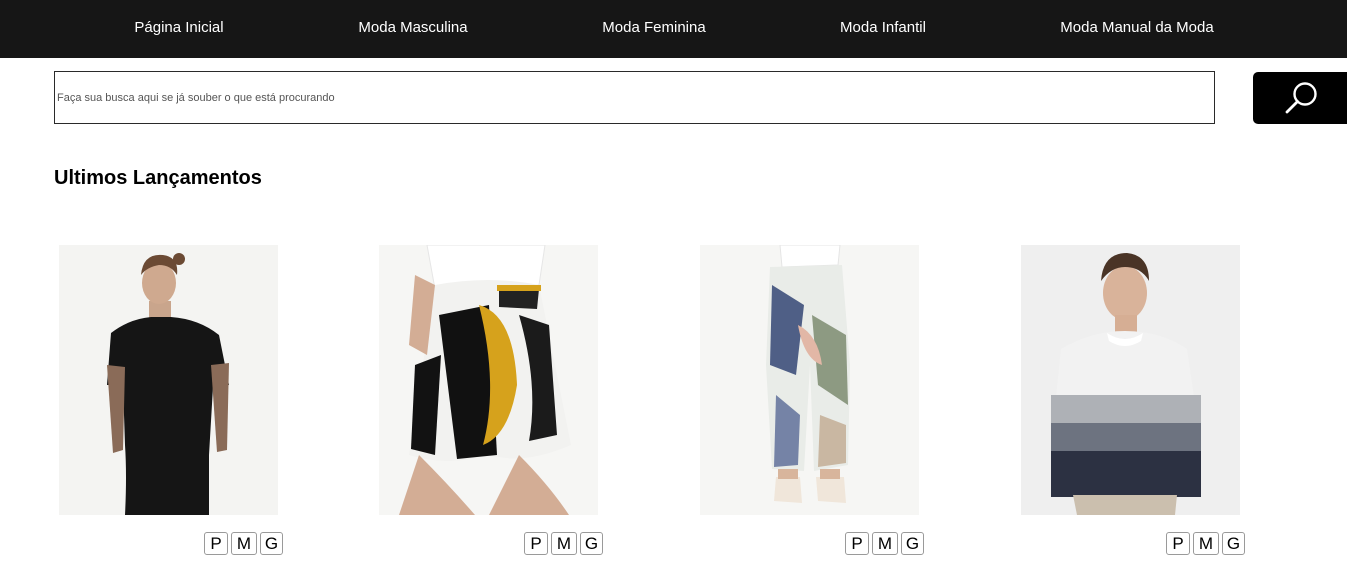  I want to click on nav-item-moda-manual: Moda Manual da Moda, so click(1136, 29).